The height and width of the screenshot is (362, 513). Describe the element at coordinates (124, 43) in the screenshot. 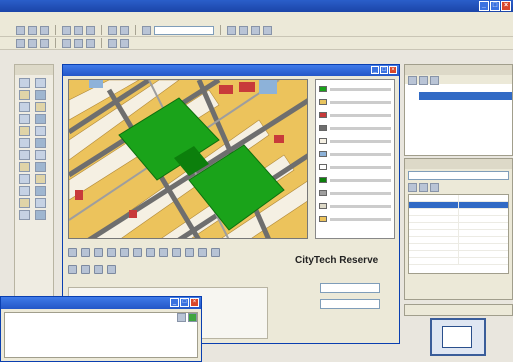

I see `grid-icon` at that location.